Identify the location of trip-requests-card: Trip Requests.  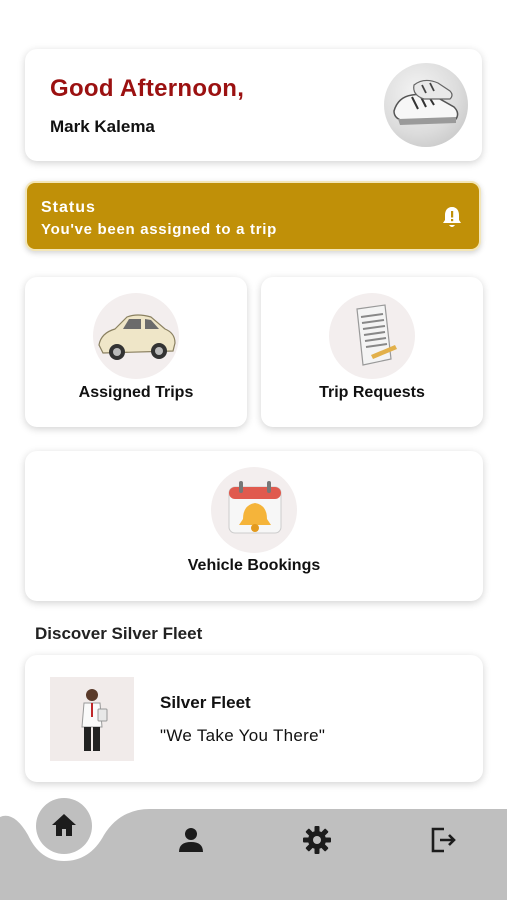
(372, 352).